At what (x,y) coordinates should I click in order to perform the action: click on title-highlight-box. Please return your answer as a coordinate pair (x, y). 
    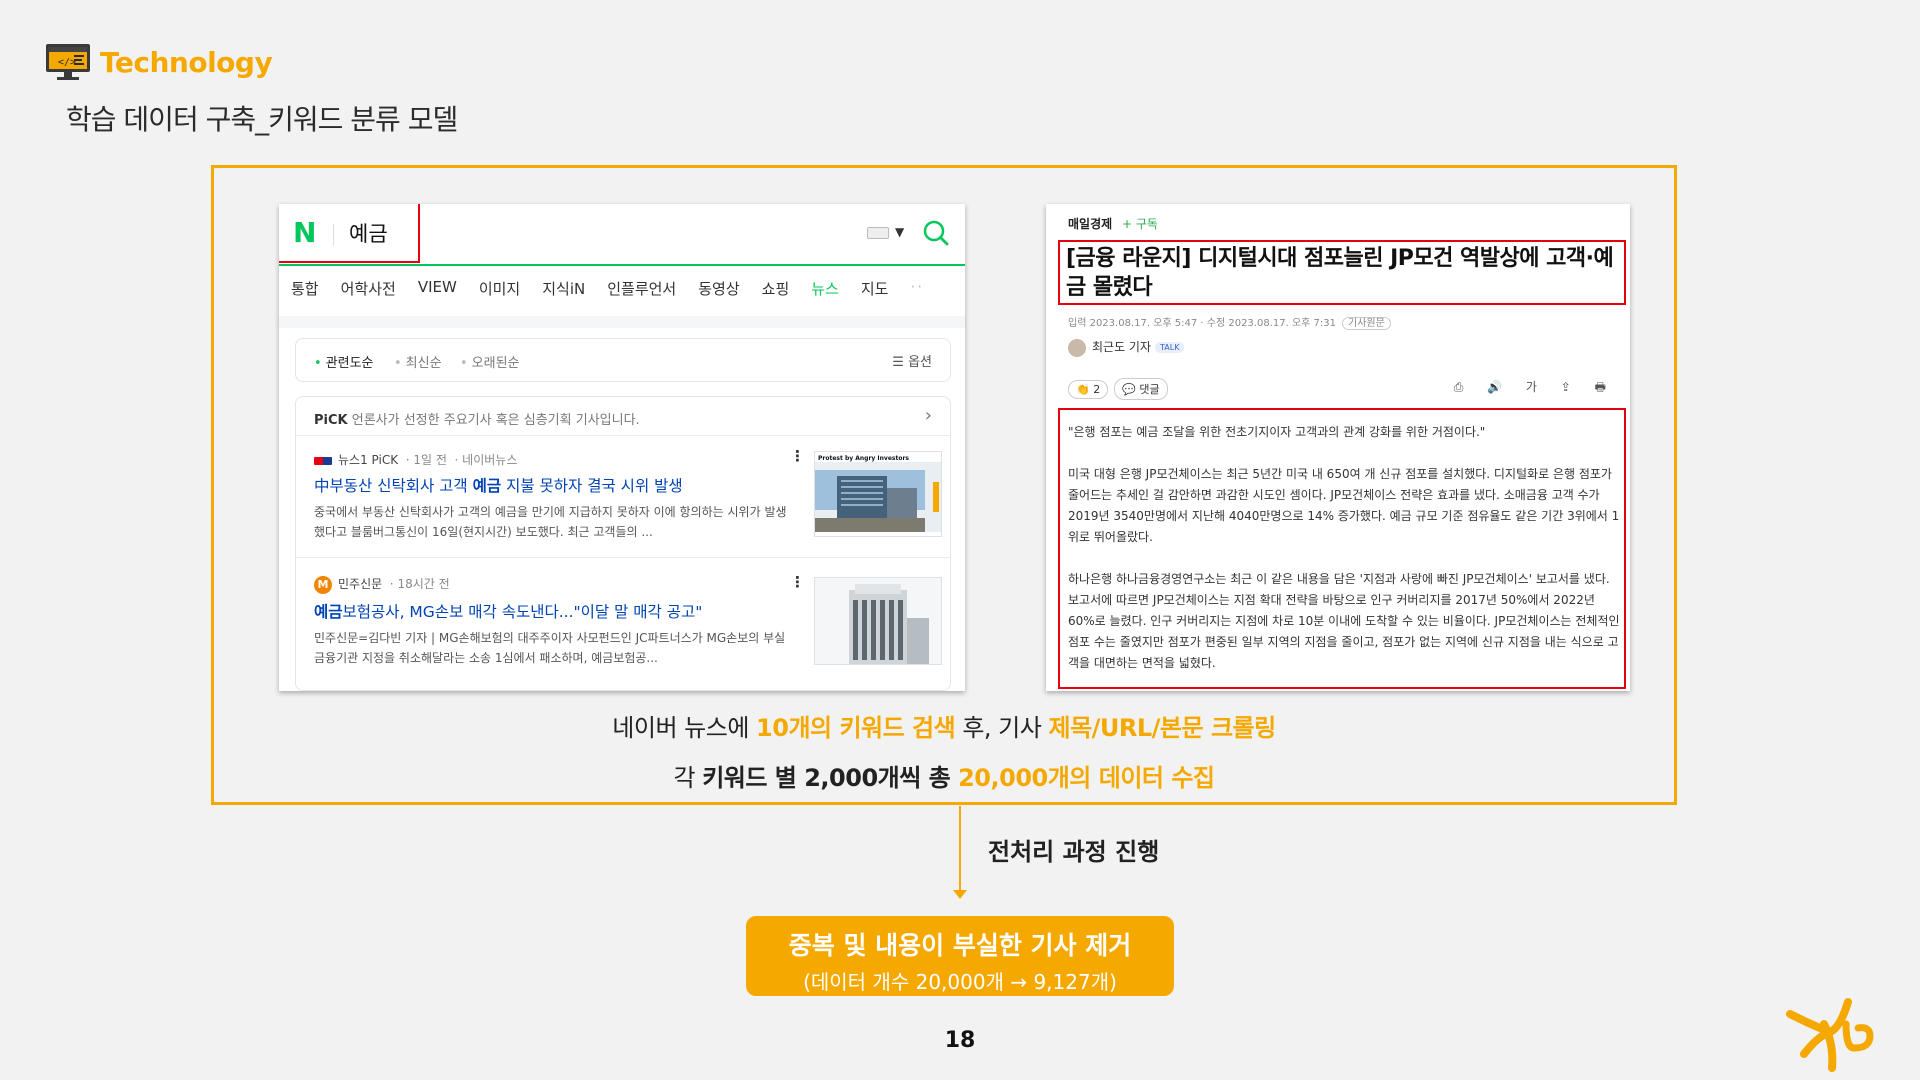
    Looking at the image, I should click on (1342, 272).